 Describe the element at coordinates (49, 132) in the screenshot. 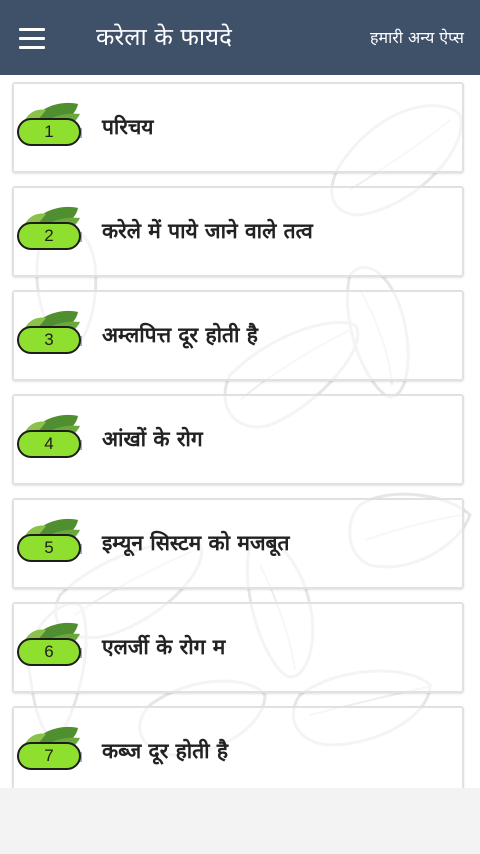

I see `item-number-badge: 1` at that location.